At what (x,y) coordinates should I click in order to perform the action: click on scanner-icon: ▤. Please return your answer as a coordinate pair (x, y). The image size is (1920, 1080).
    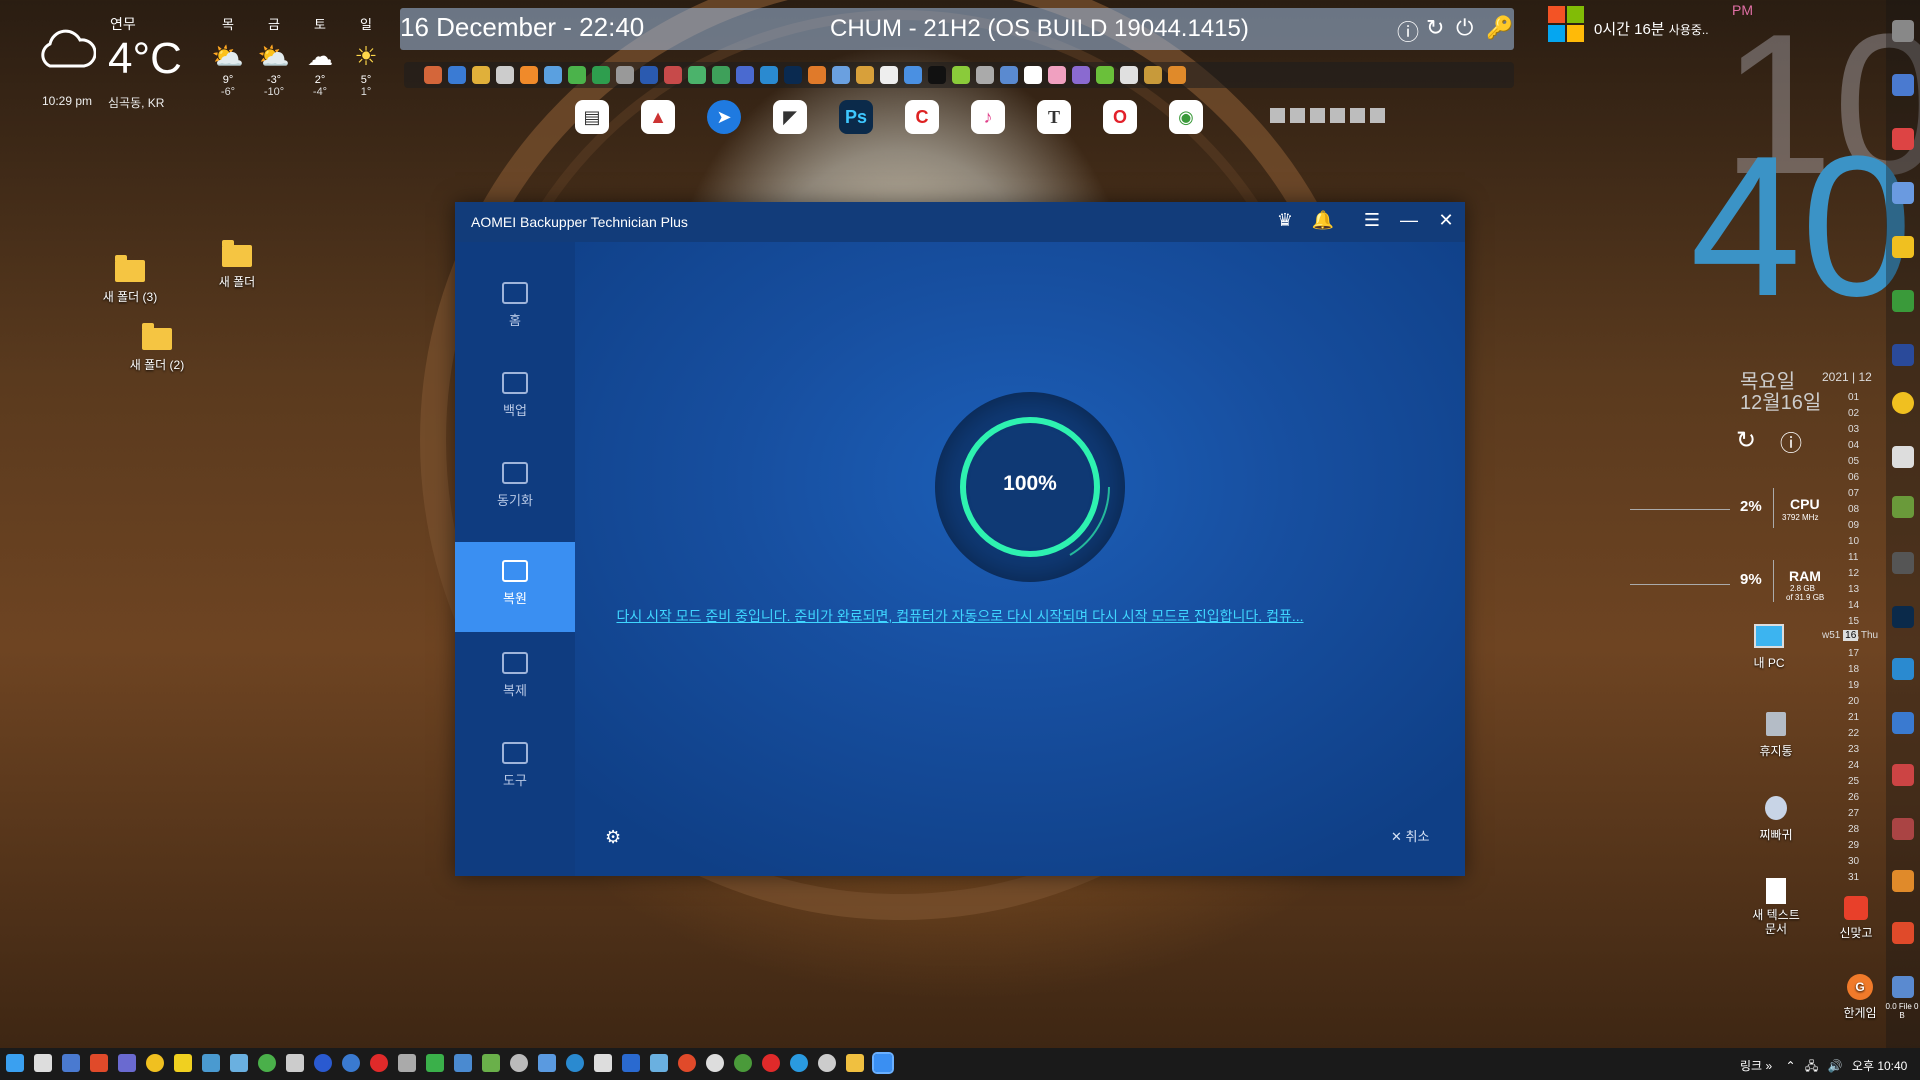
    Looking at the image, I should click on (592, 117).